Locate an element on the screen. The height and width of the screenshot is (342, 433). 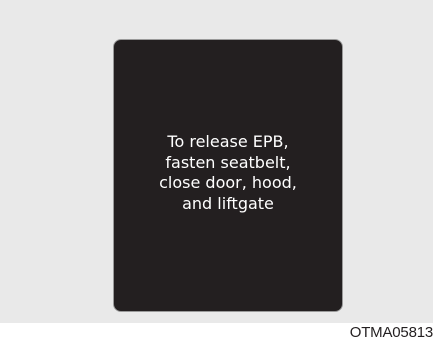
message-line: To release EPB, is located at coordinates (228, 141).